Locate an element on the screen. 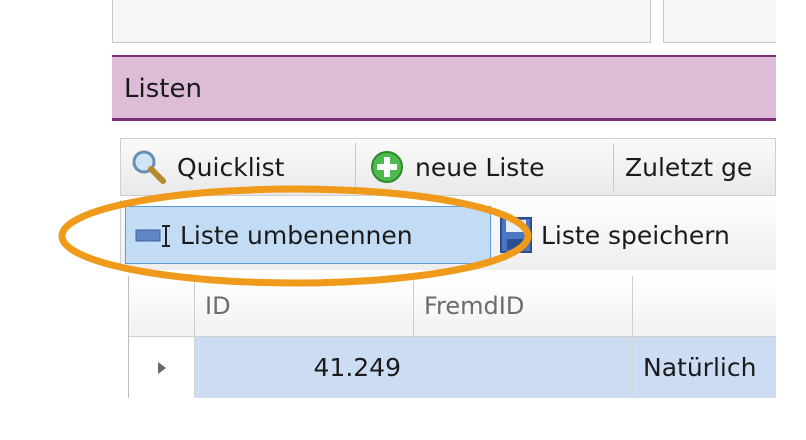  column-header-name is located at coordinates (704, 306).